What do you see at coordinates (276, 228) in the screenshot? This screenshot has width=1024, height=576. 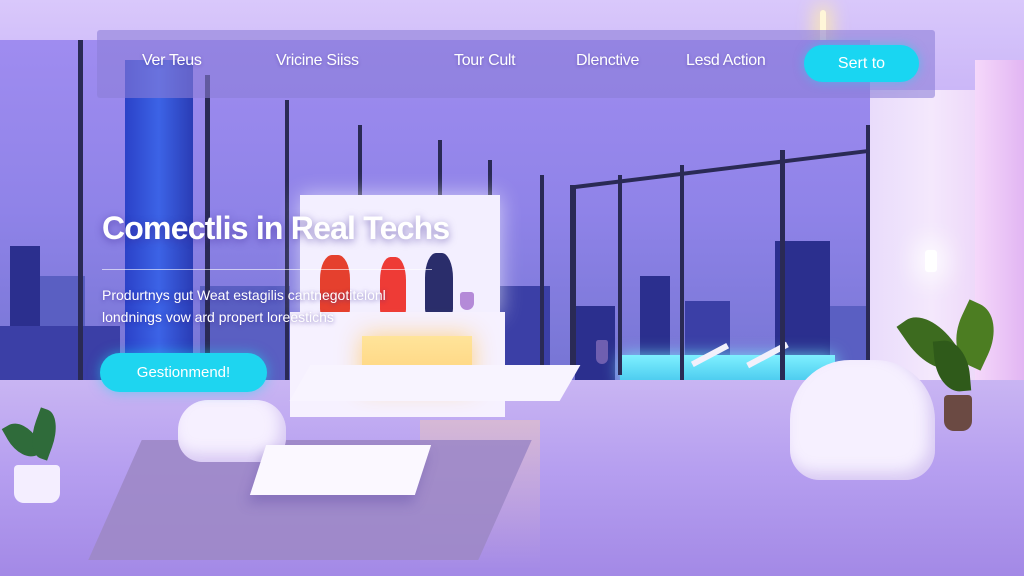 I see `hero-title: Comectlis in Real Techs` at bounding box center [276, 228].